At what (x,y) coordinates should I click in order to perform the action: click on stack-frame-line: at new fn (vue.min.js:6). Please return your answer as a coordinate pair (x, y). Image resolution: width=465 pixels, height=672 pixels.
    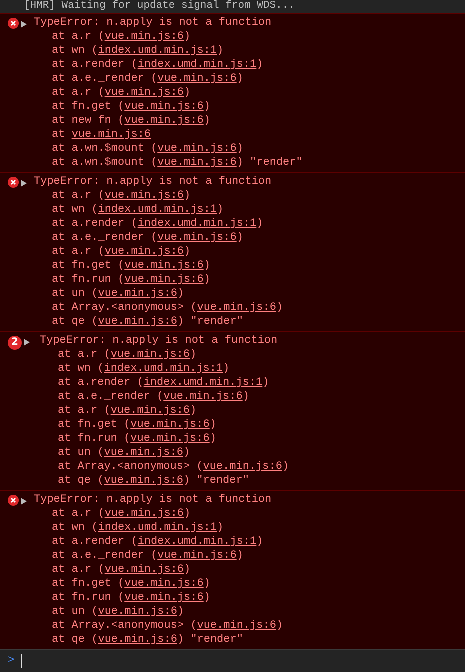
    Looking at the image, I should click on (131, 121).